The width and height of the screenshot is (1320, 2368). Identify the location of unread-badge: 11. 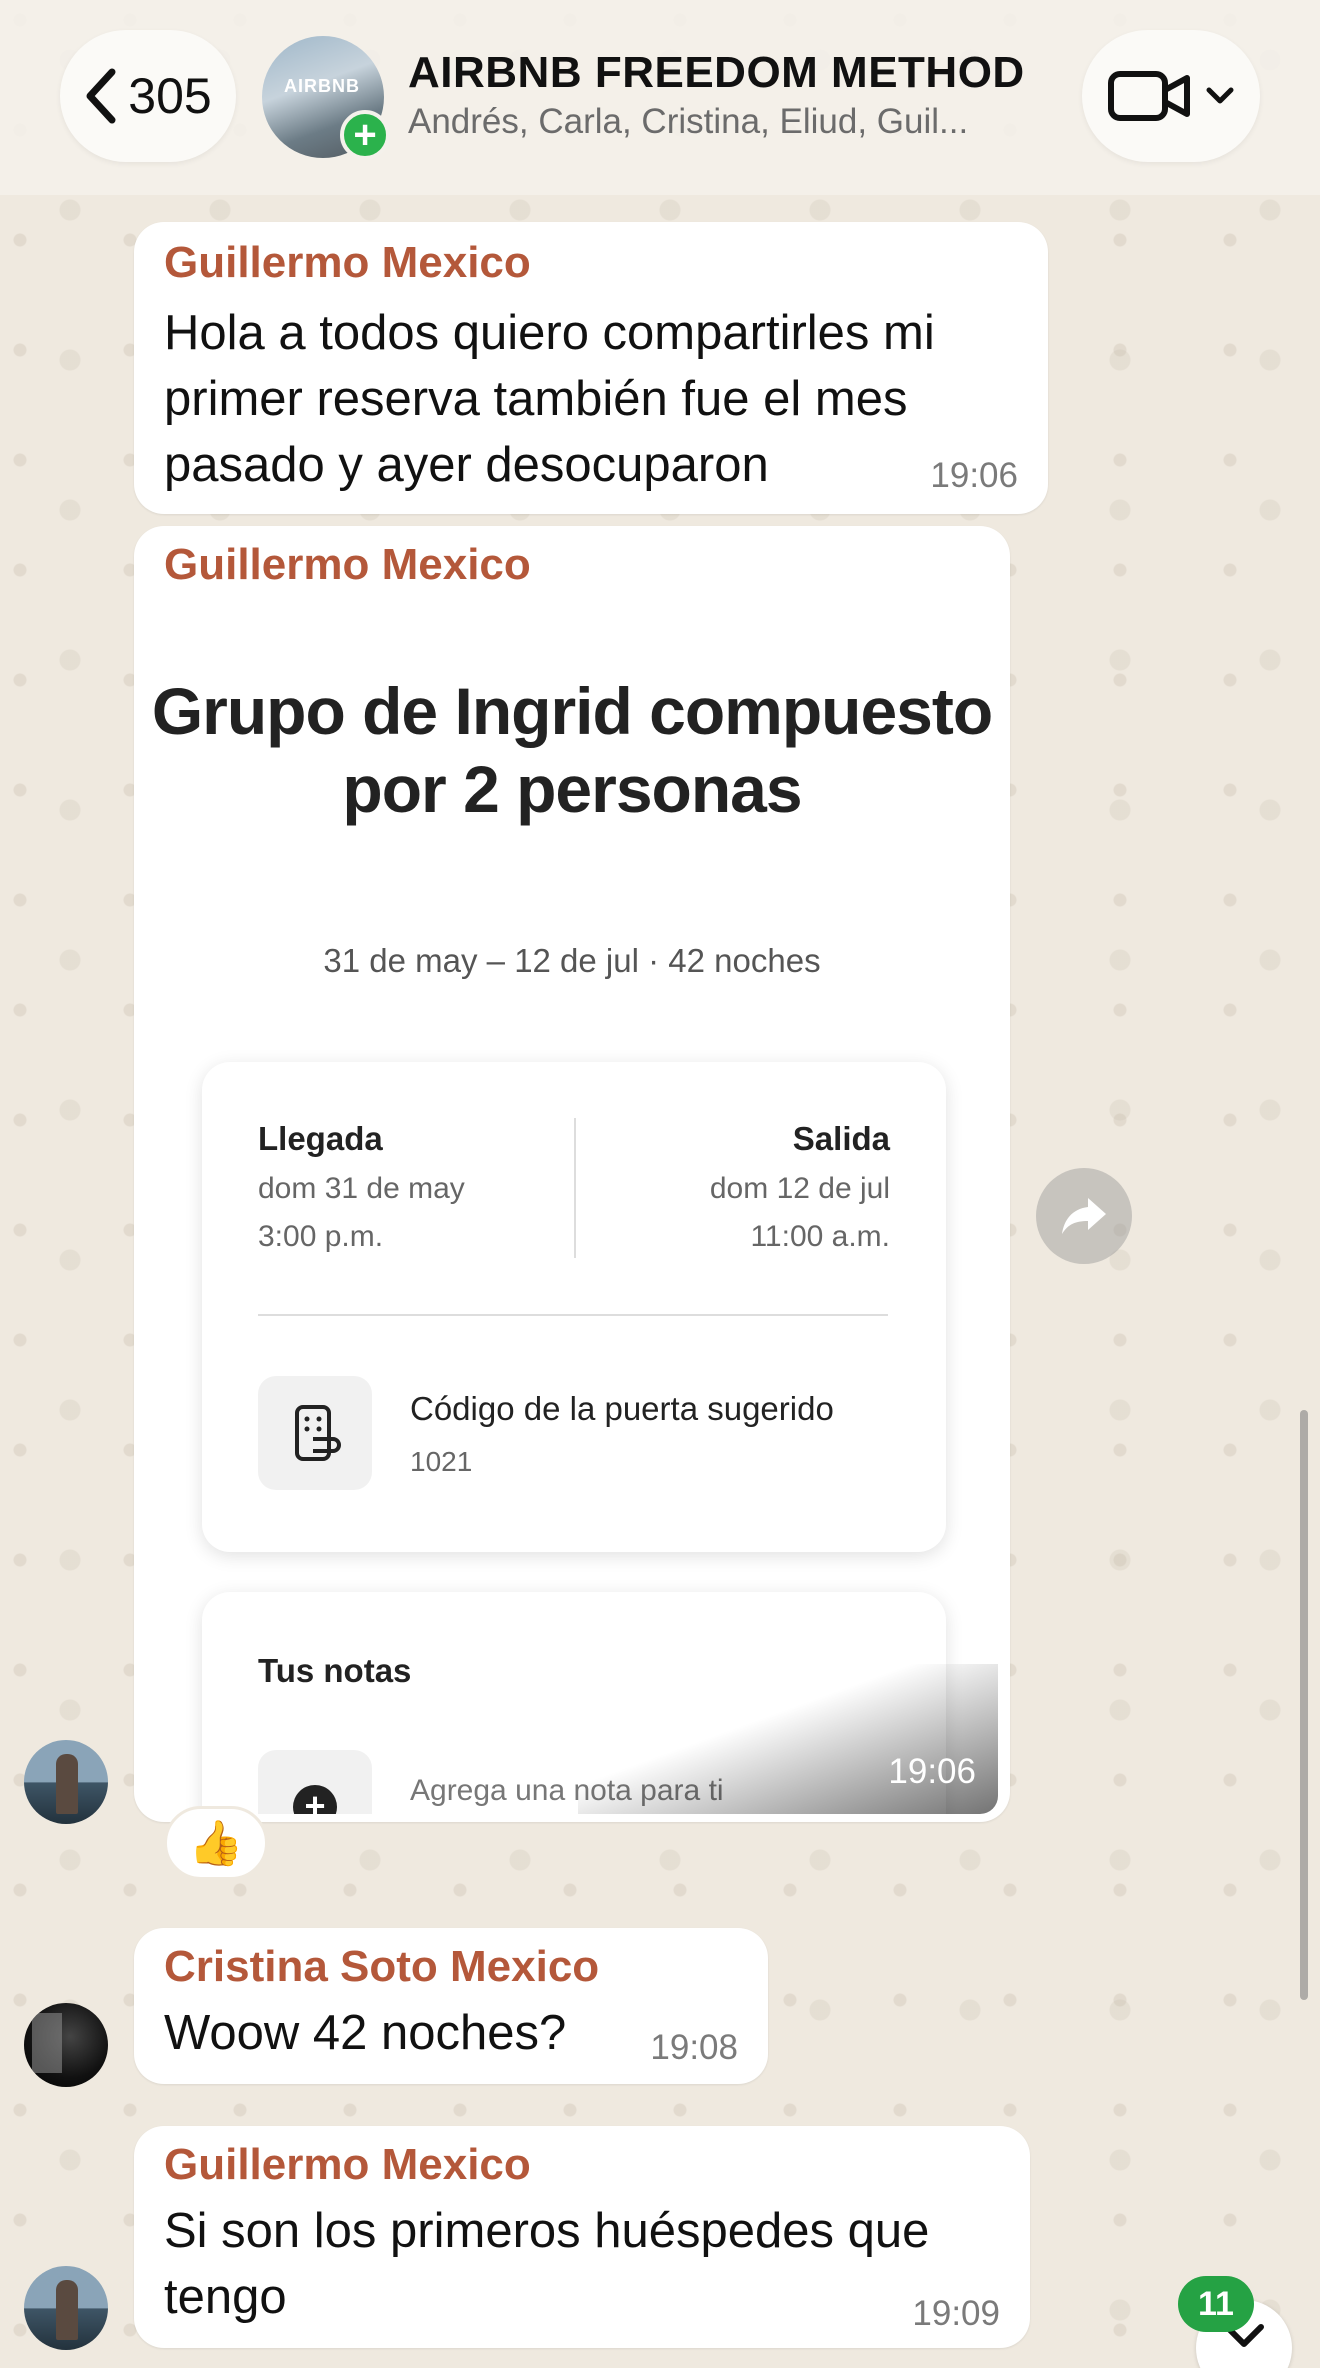
(1216, 2304).